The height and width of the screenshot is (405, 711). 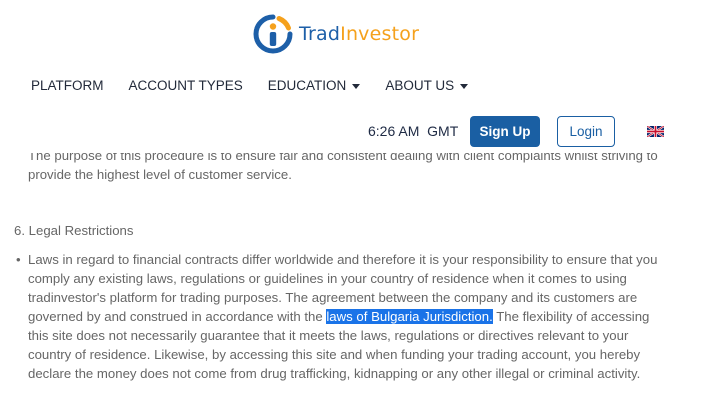 I want to click on brand-name-part1: Trad, so click(x=320, y=34).